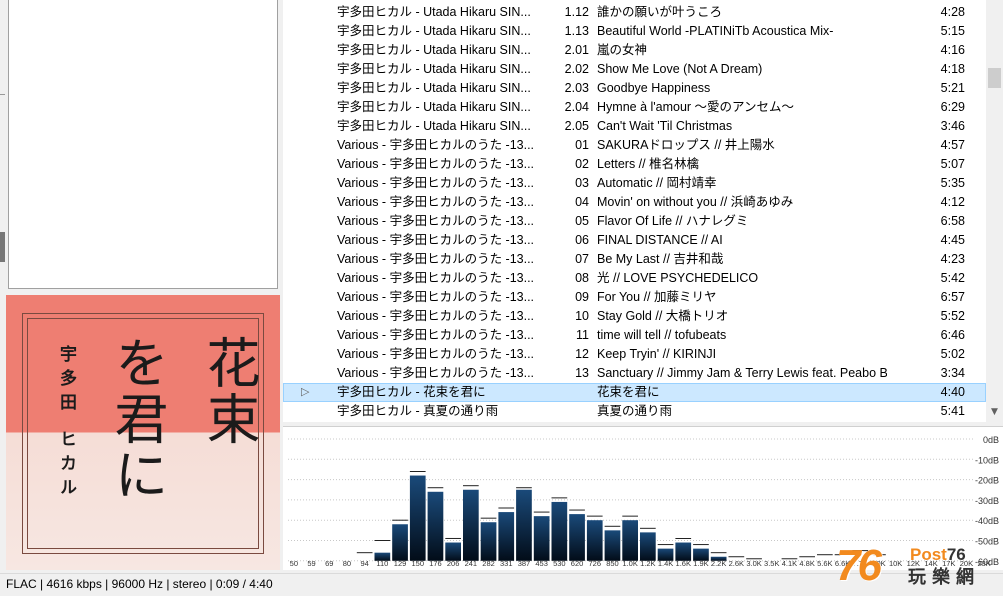 Image resolution: width=1003 pixels, height=596 pixels. Describe the element at coordinates (736, 563) in the screenshot. I see `spectrum-freq-label: 2.6K` at that location.